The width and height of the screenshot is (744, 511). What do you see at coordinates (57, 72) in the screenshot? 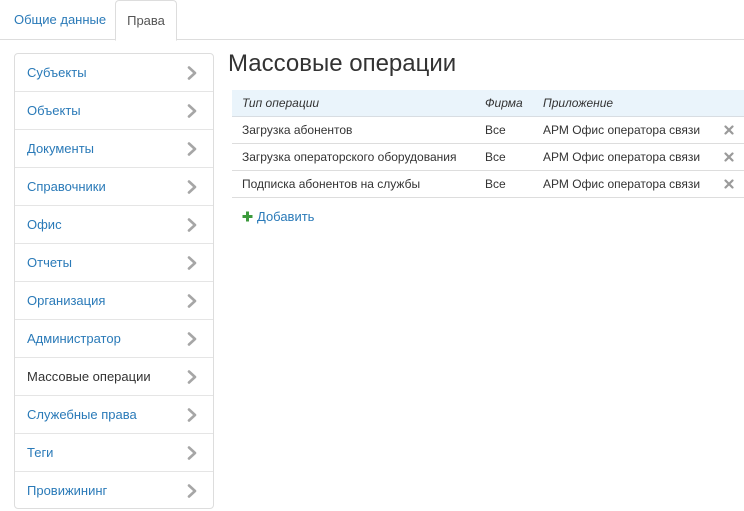
I see `sidebar-item-label: Субъекты` at bounding box center [57, 72].